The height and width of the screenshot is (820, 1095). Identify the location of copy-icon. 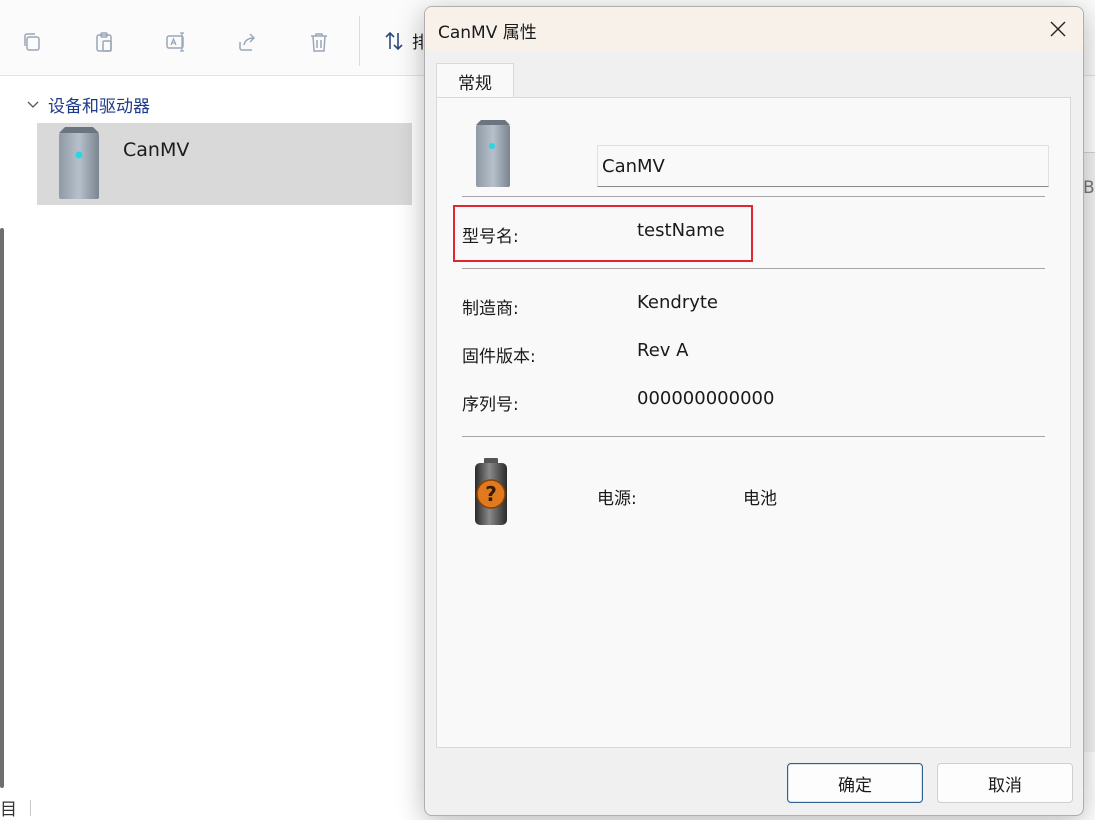
(32, 42).